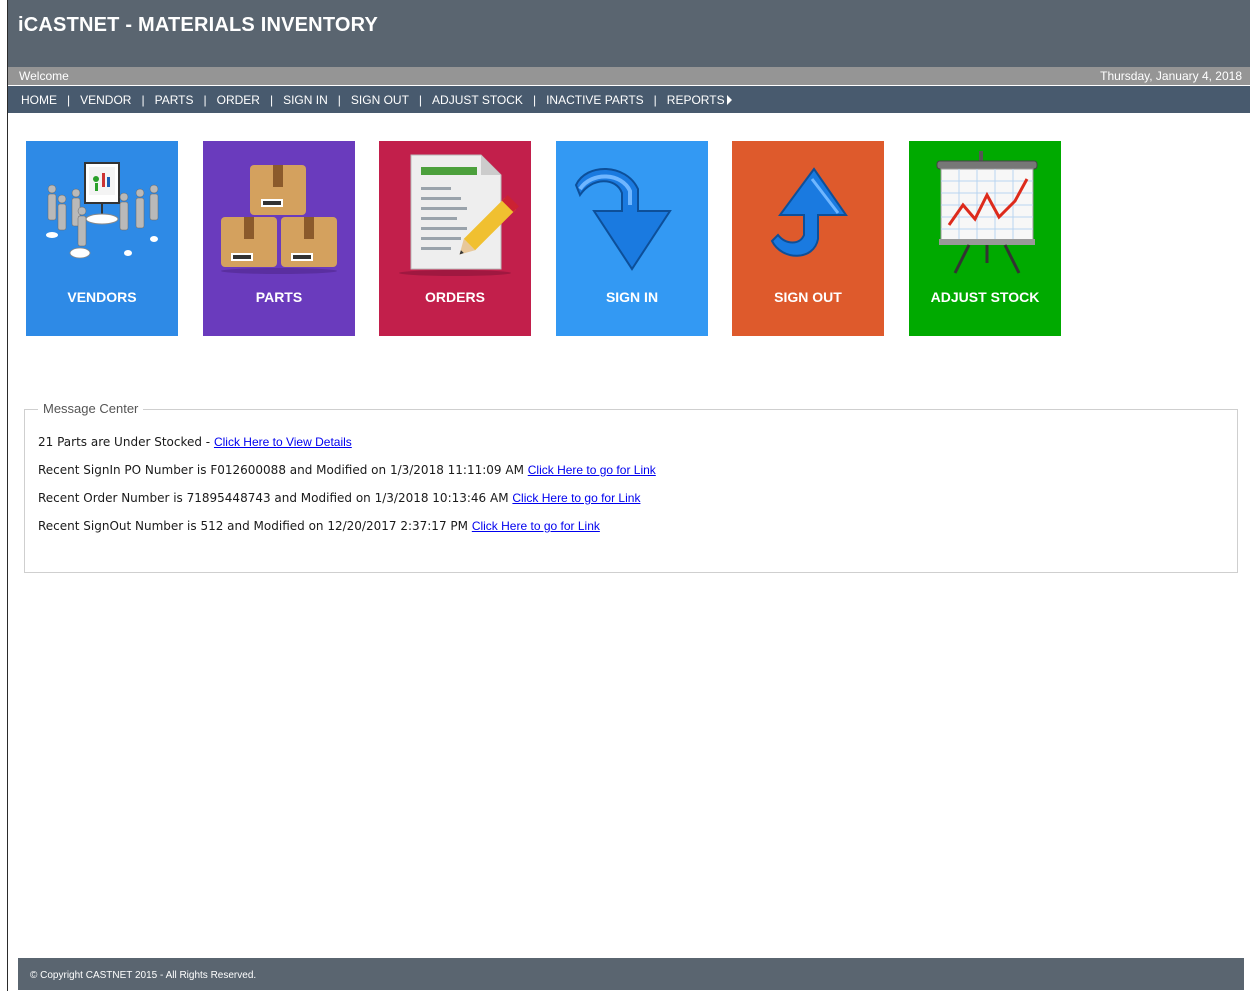 This screenshot has width=1250, height=991. What do you see at coordinates (623, 219) in the screenshot?
I see `arrow-down-icon` at bounding box center [623, 219].